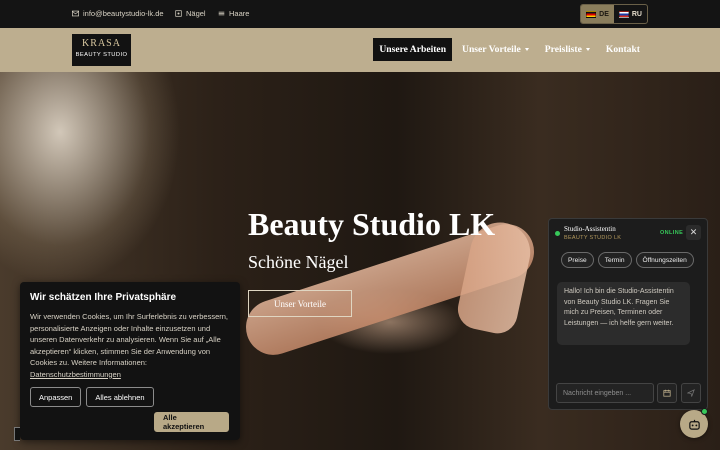 The height and width of the screenshot is (450, 720). Describe the element at coordinates (56, 397) in the screenshot. I see `customize-cookies-button: Anpassen` at that location.